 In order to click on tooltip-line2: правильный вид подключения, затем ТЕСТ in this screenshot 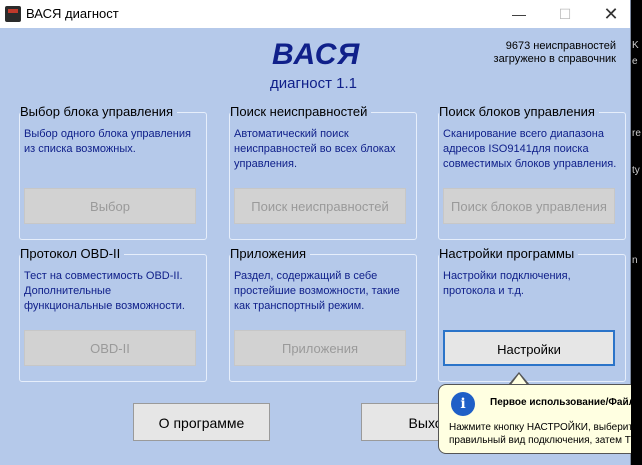, I will do `click(540, 440)`.